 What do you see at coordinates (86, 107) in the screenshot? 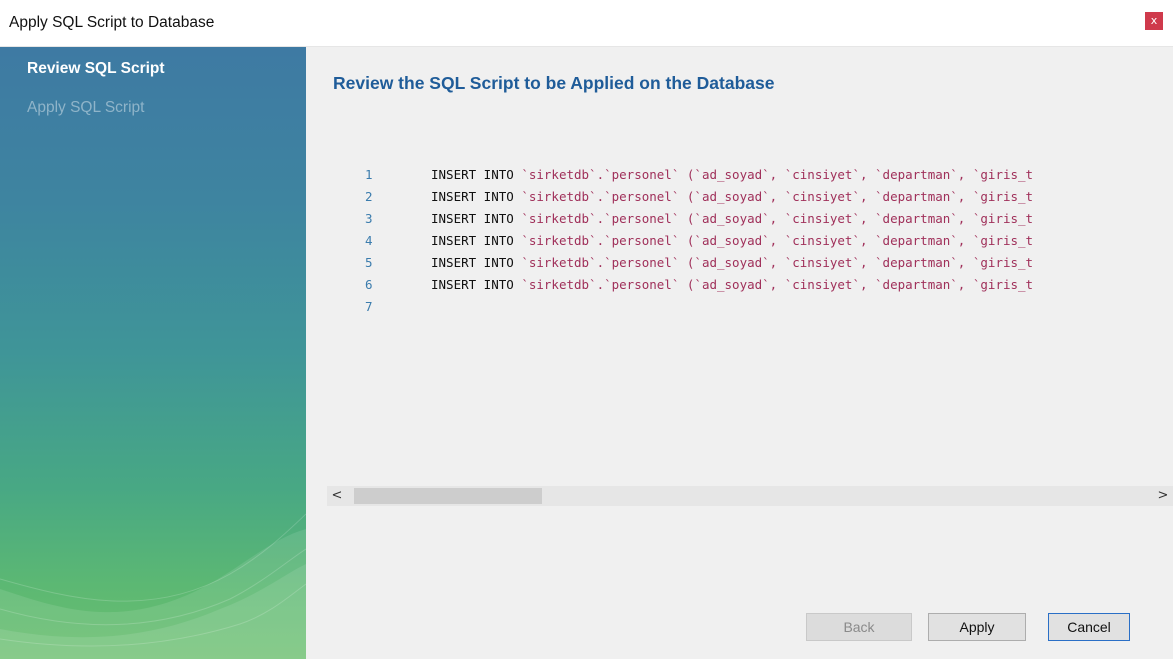
I see `step-apply-sql-script: Apply SQL Script` at bounding box center [86, 107].